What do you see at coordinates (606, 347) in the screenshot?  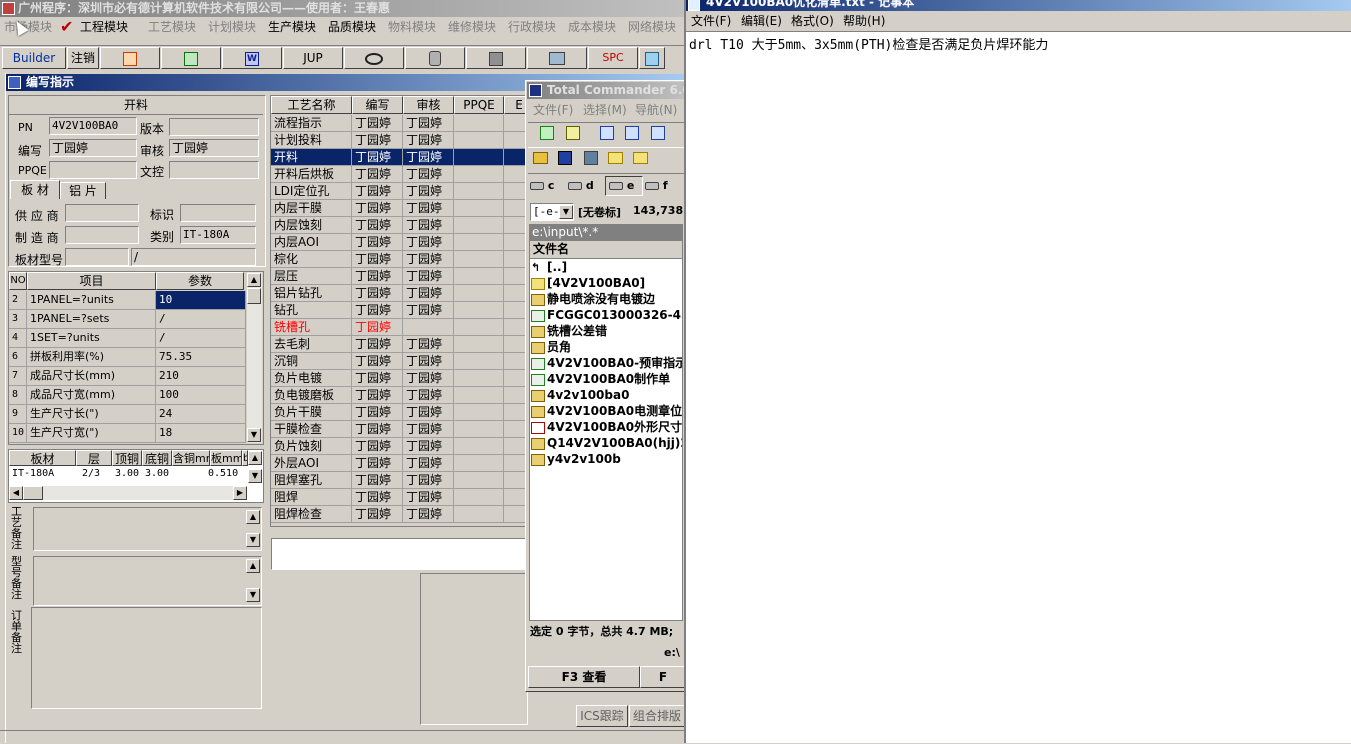 I see `file-list-item: 员角` at bounding box center [606, 347].